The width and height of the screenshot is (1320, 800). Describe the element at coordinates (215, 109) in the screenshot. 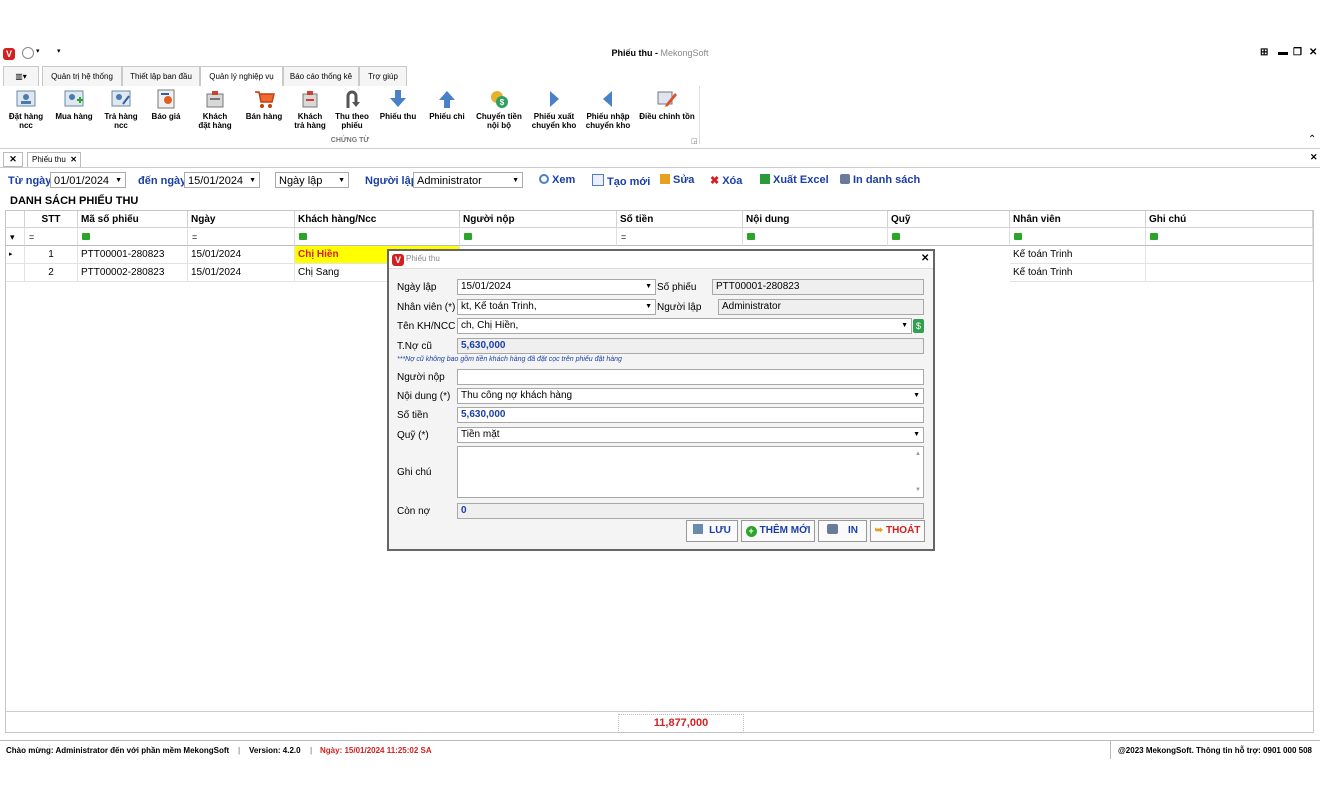

I see `ribbon-button-customer-order: Khách đặt hàng` at that location.